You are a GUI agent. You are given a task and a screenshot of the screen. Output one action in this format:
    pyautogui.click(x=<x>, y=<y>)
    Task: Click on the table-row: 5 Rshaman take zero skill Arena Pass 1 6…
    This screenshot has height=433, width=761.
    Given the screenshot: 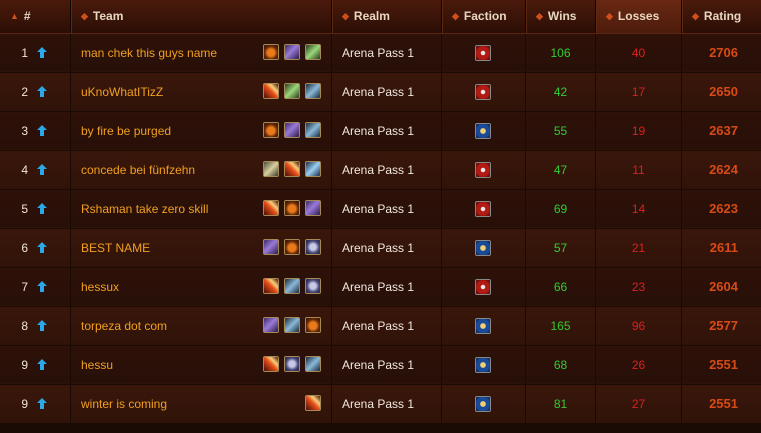 What is the action you would take?
    pyautogui.click(x=380, y=209)
    